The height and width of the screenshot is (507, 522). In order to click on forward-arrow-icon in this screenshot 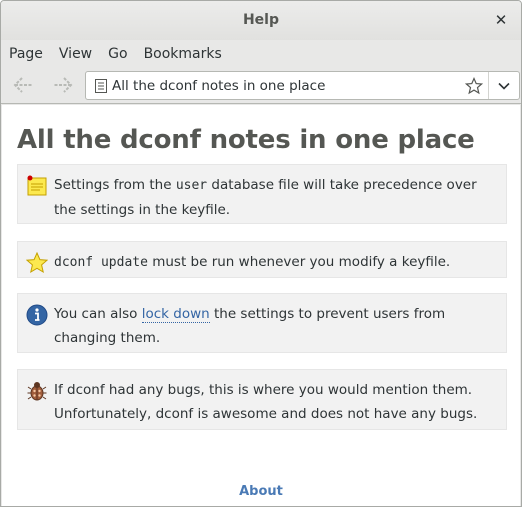, I will do `click(63, 85)`.